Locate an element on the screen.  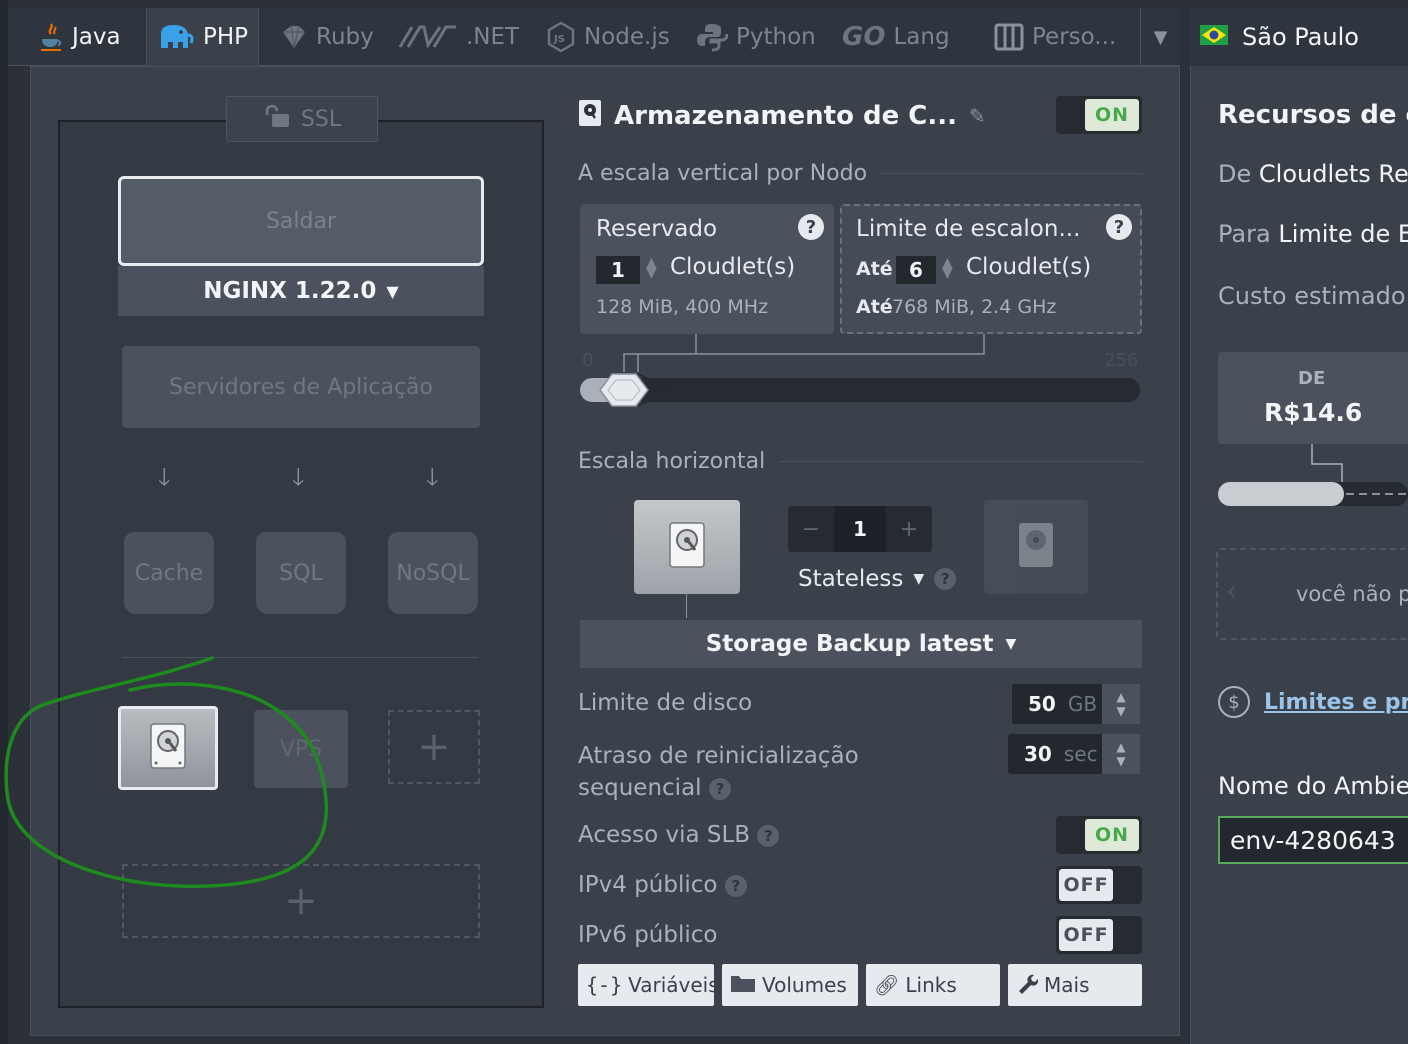
load-balancer-node: Saldar is located at coordinates (301, 221).